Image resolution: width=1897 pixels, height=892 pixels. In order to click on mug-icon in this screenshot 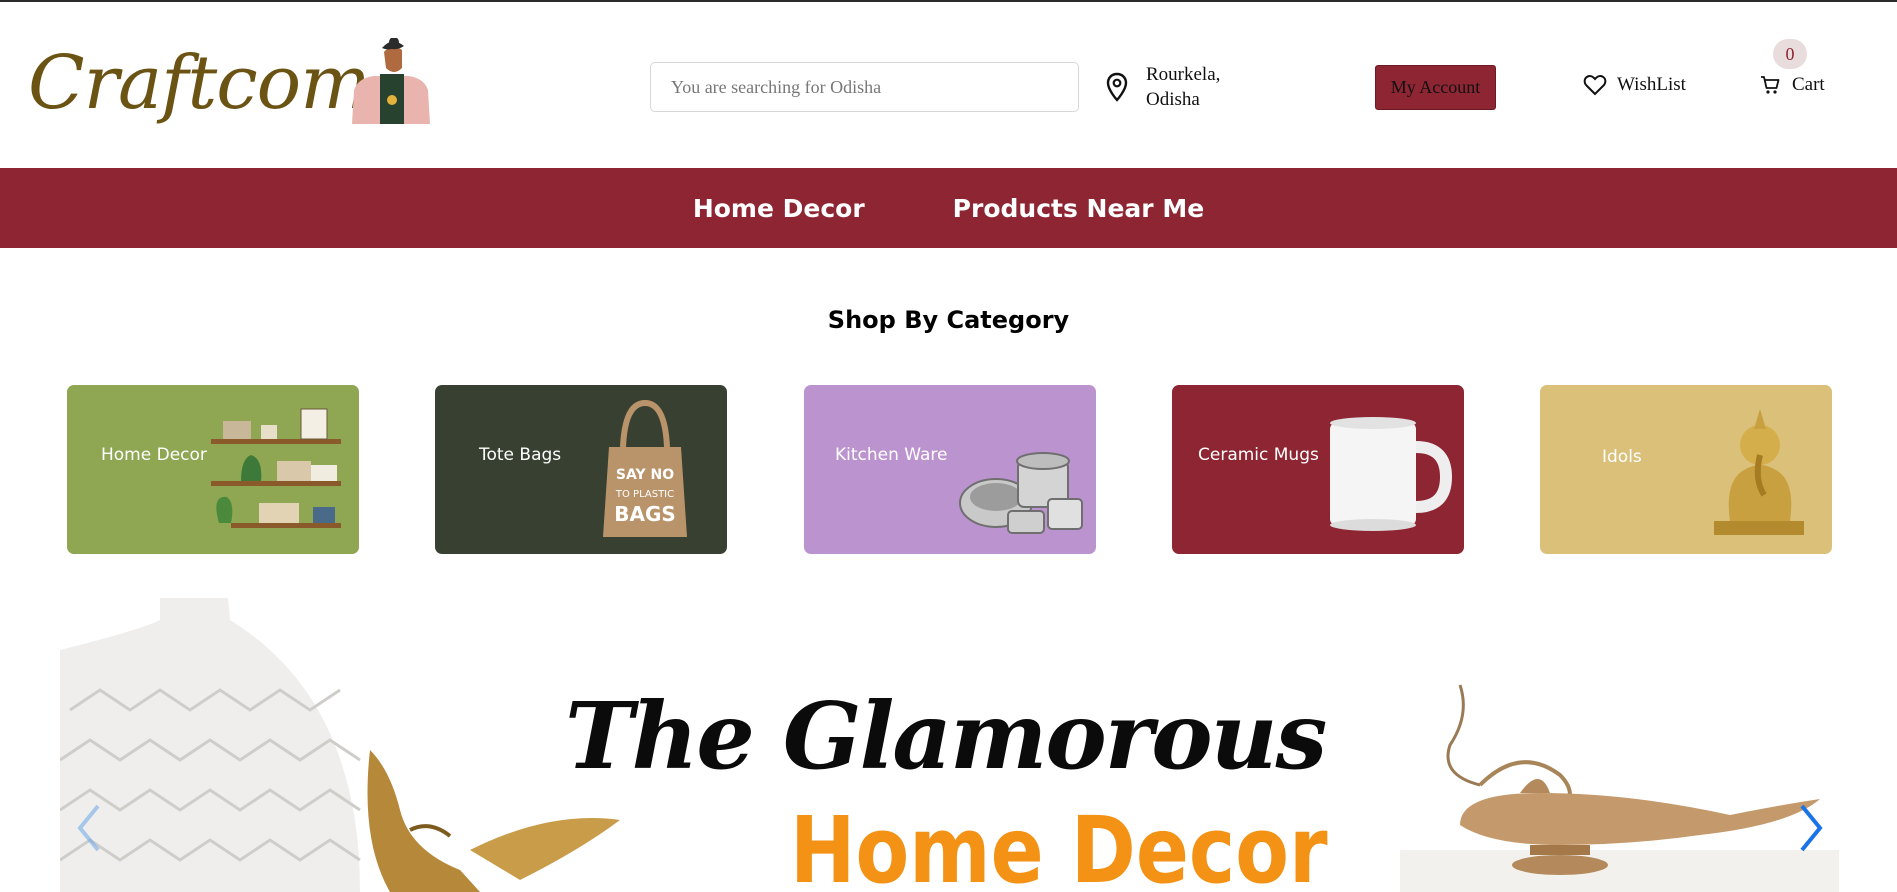, I will do `click(1391, 474)`.